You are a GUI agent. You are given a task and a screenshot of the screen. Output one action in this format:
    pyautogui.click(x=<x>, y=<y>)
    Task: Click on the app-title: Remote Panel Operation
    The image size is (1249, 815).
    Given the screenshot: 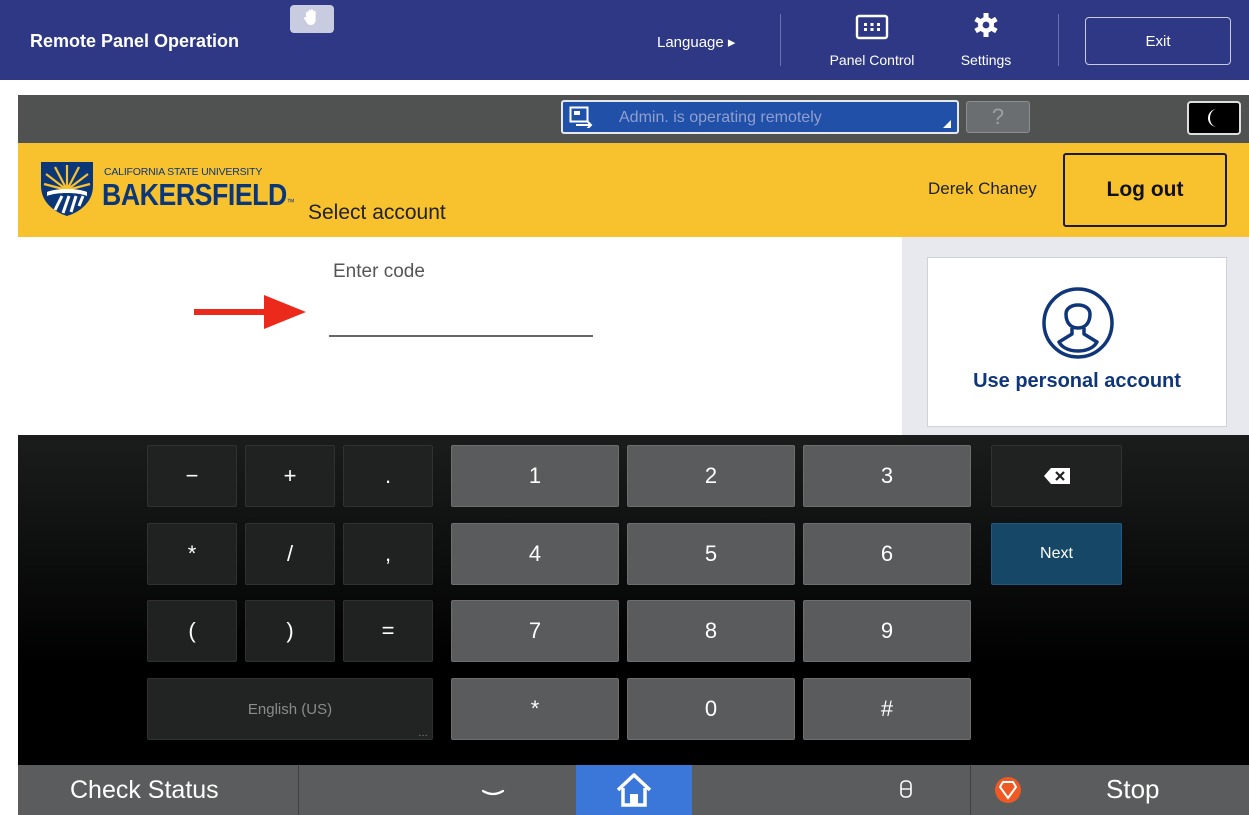 What is the action you would take?
    pyautogui.click(x=135, y=41)
    